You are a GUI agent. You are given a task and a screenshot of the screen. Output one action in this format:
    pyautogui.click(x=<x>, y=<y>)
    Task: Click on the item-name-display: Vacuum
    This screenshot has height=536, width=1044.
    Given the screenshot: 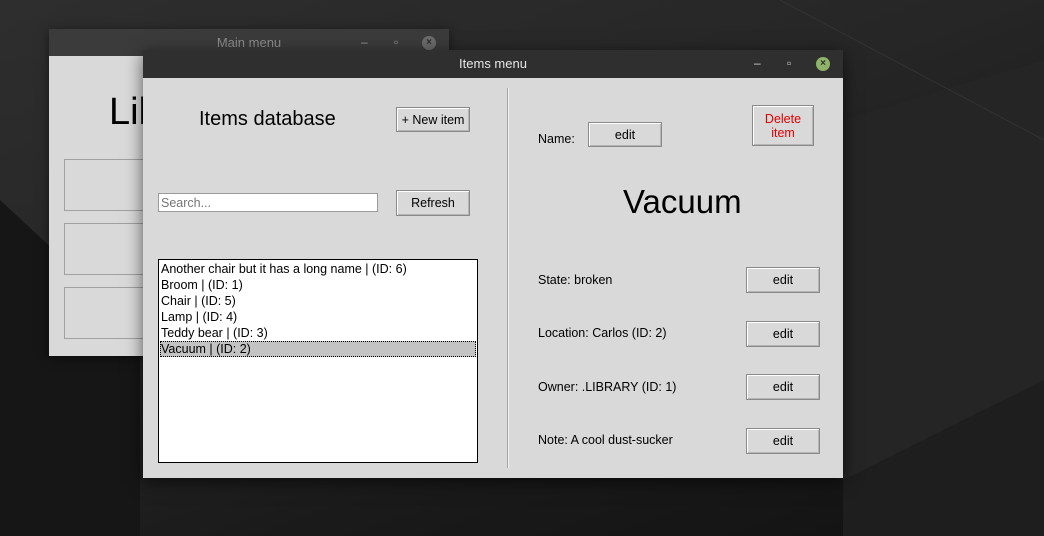 What is the action you would take?
    pyautogui.click(x=682, y=201)
    